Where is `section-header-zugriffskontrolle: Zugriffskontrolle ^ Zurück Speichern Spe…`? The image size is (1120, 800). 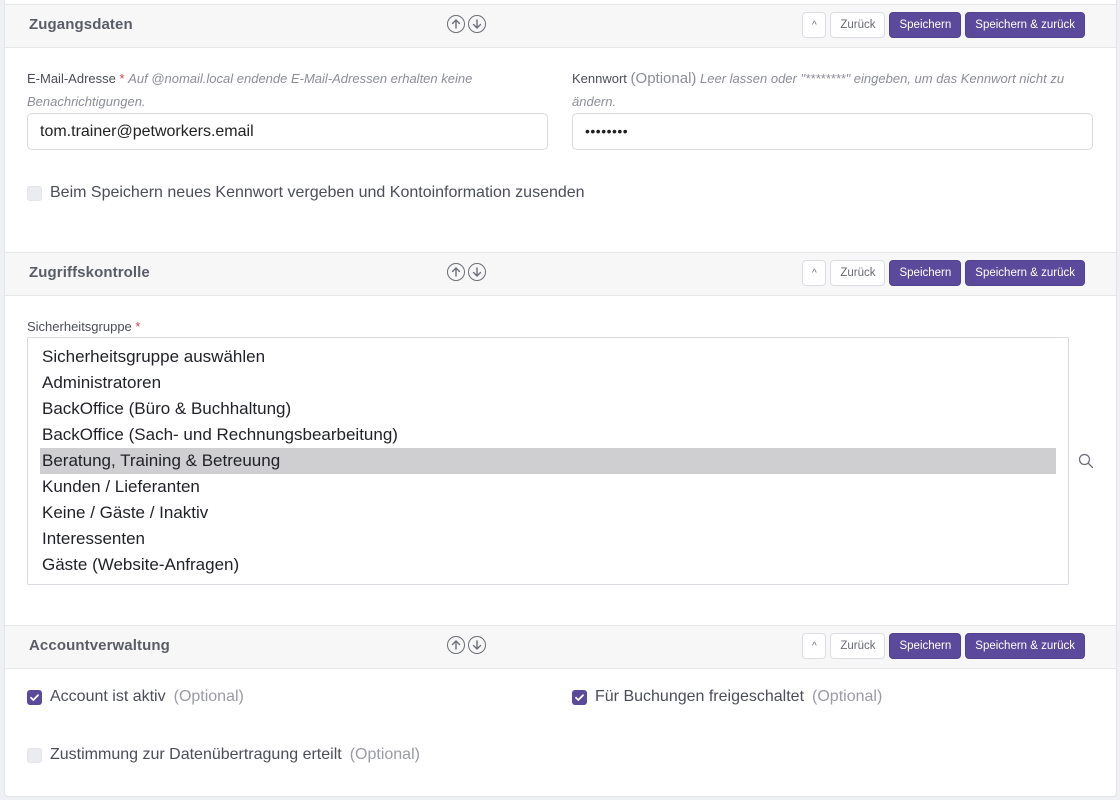
section-header-zugriffskontrolle: Zugriffskontrolle ^ Zurück Speichern Spe… is located at coordinates (560, 274).